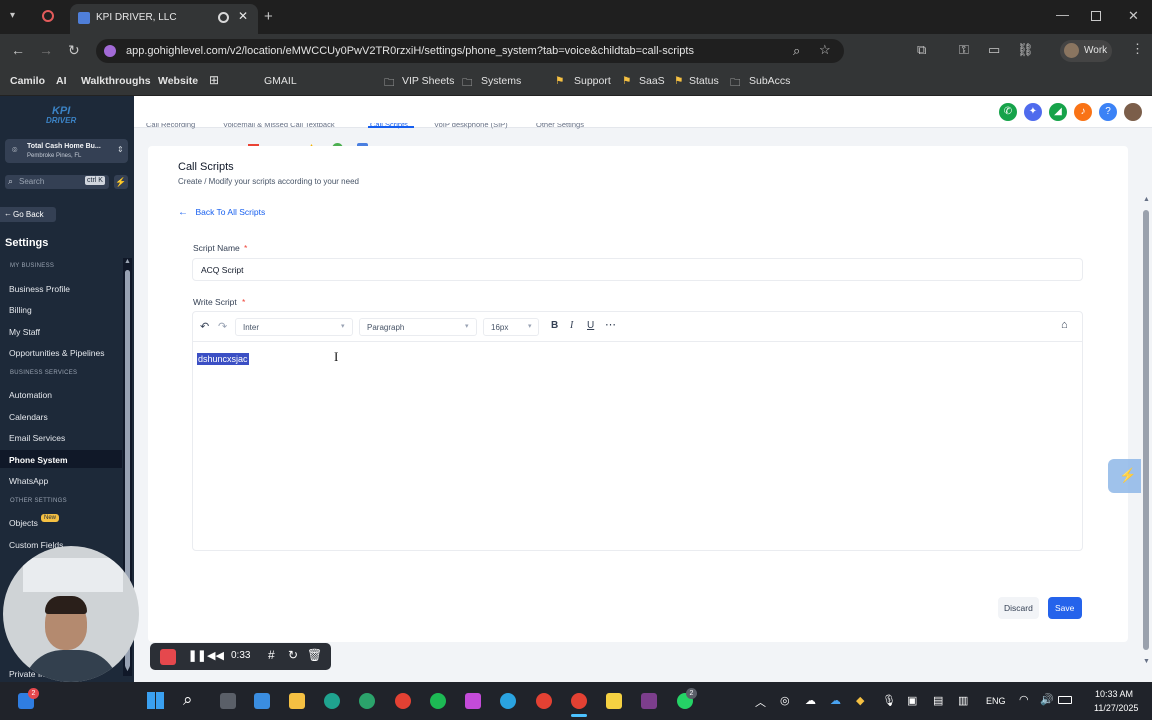  Describe the element at coordinates (1024, 699) in the screenshot. I see `wifi-icon: ◠` at that location.